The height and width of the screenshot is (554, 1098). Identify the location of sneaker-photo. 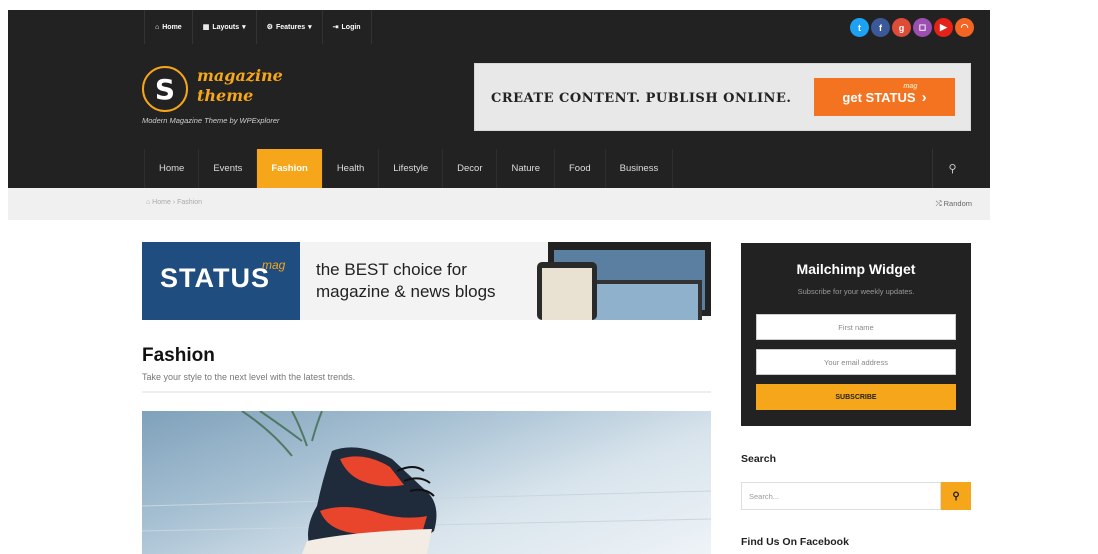
(426, 482).